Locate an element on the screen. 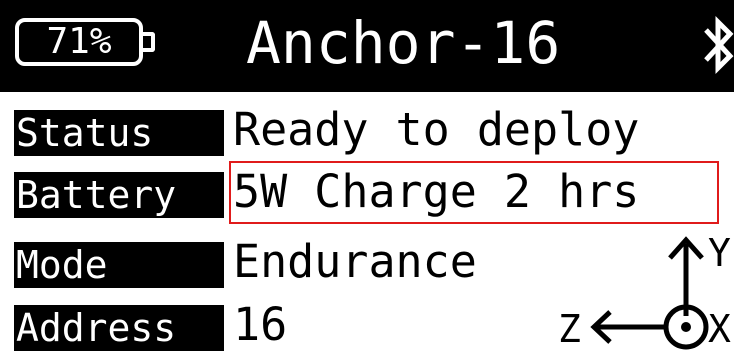 Image resolution: width=734 pixels, height=357 pixels. highlight-box is located at coordinates (474, 192).